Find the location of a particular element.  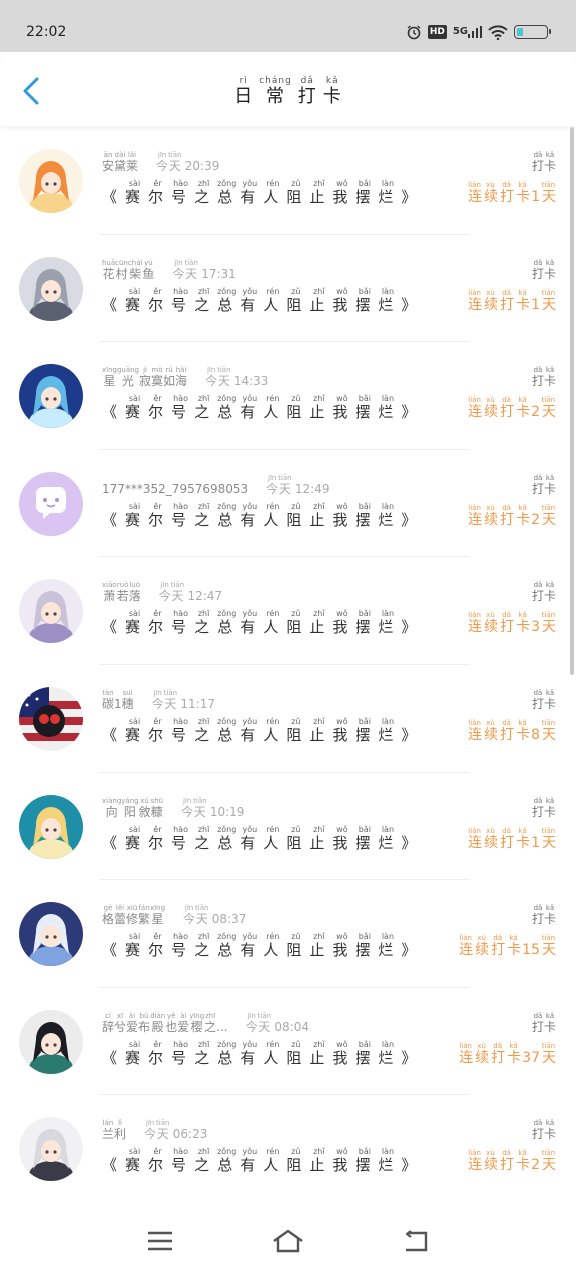

checkin-time: 今jīn天tiān12:47 is located at coordinates (190, 592).